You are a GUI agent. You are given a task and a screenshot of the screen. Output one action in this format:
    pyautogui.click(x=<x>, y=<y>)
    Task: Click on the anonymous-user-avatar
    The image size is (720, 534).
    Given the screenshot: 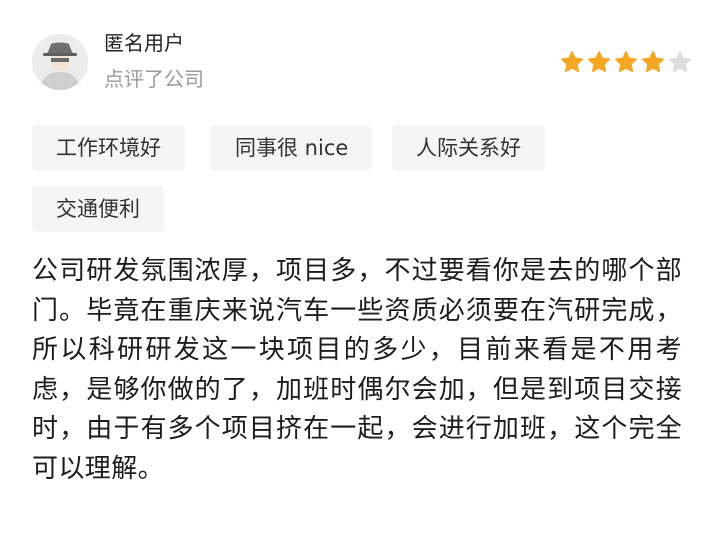 What is the action you would take?
    pyautogui.click(x=60, y=62)
    